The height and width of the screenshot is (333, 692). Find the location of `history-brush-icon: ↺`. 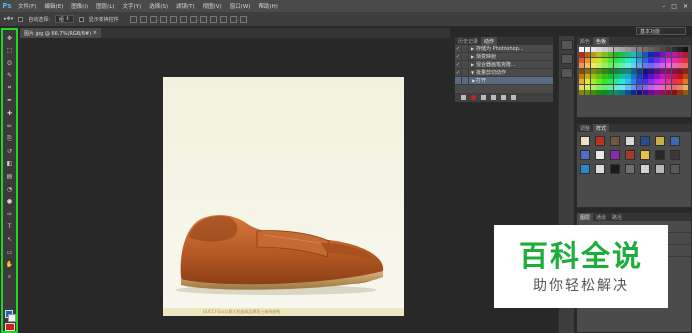

history-brush-icon: ↺ is located at coordinates (9, 151).